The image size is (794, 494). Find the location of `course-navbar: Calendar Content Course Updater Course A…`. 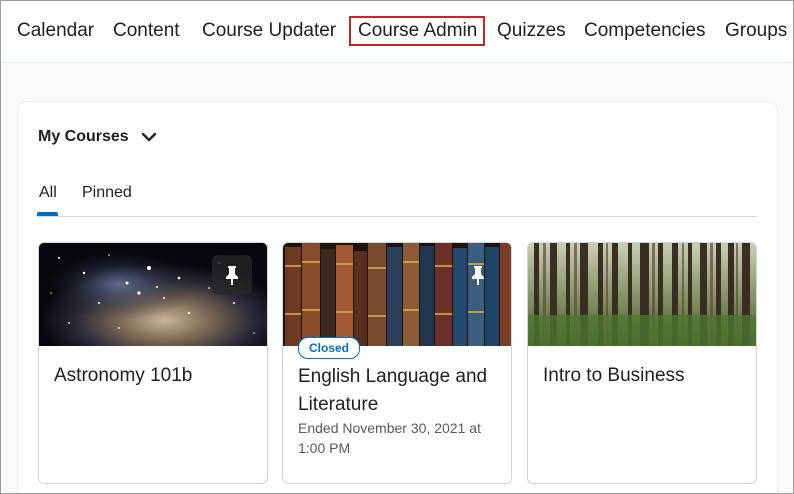

course-navbar: Calendar Content Course Updater Course A… is located at coordinates (397, 32).